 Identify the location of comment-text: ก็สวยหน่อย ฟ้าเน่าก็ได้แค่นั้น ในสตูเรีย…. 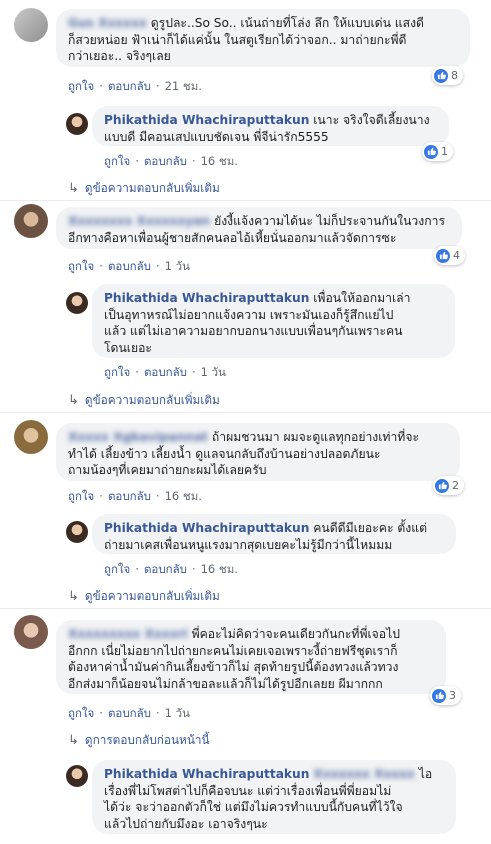
(237, 39).